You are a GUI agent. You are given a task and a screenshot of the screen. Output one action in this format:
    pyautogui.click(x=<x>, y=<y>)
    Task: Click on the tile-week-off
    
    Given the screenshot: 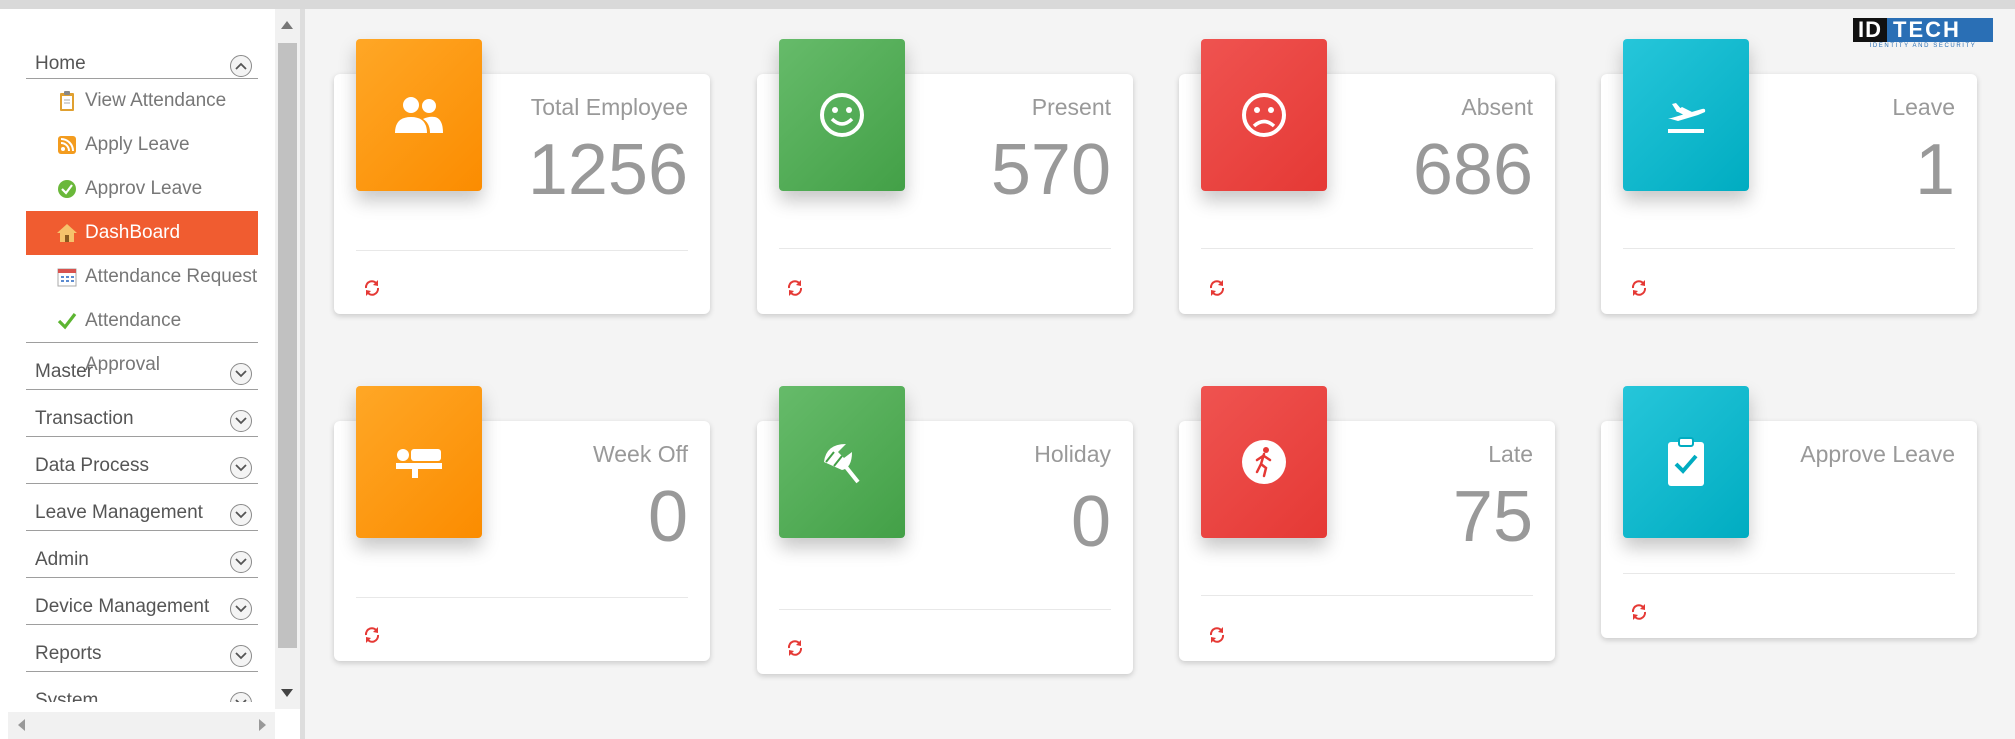 What is the action you would take?
    pyautogui.click(x=419, y=462)
    